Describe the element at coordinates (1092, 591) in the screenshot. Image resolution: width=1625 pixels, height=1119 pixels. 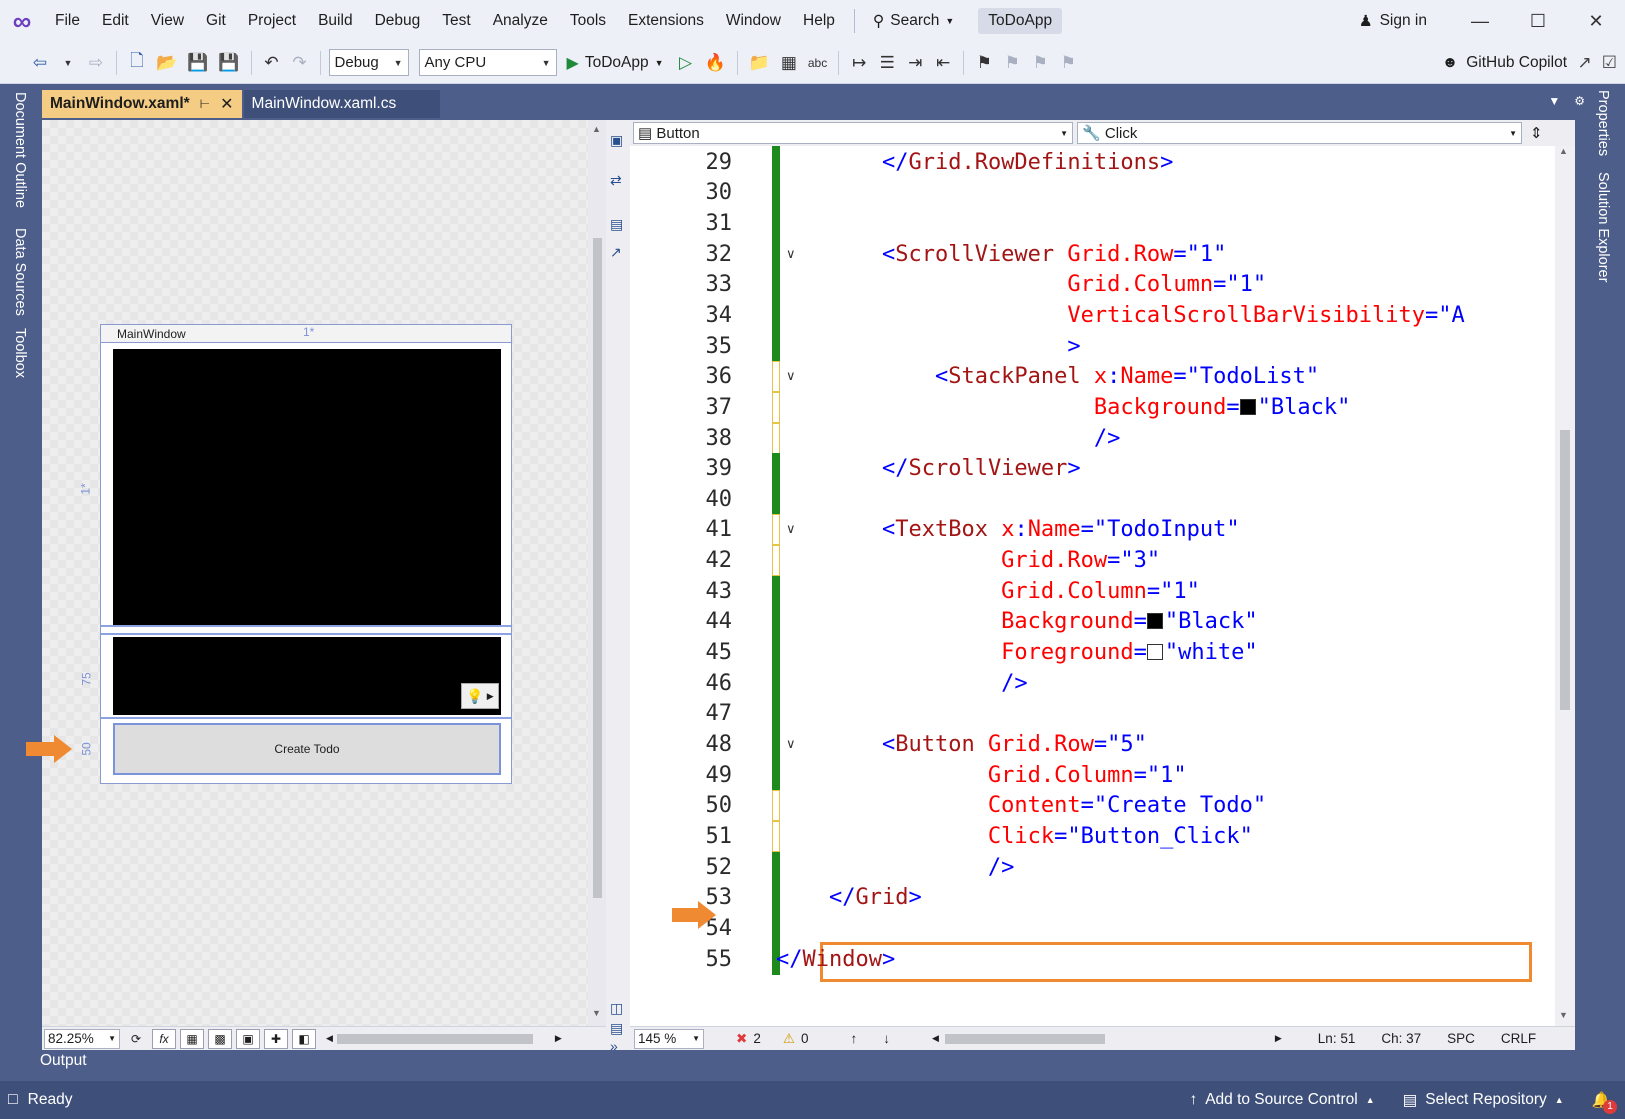
I see `code-line: 43 Grid.Column="1"` at that location.